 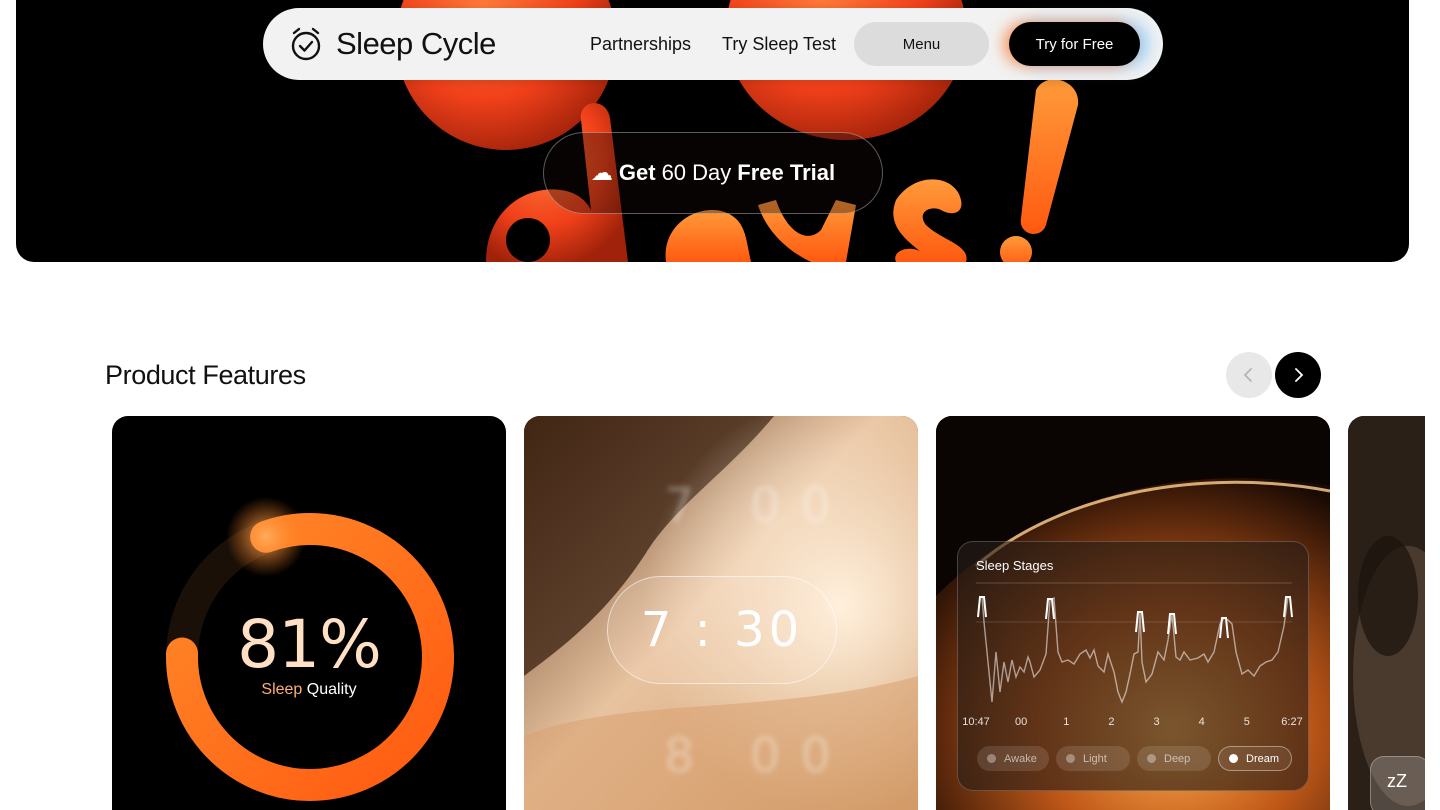 What do you see at coordinates (779, 44) in the screenshot?
I see `nav-link-try-sleep-test: Try Sleep Test` at bounding box center [779, 44].